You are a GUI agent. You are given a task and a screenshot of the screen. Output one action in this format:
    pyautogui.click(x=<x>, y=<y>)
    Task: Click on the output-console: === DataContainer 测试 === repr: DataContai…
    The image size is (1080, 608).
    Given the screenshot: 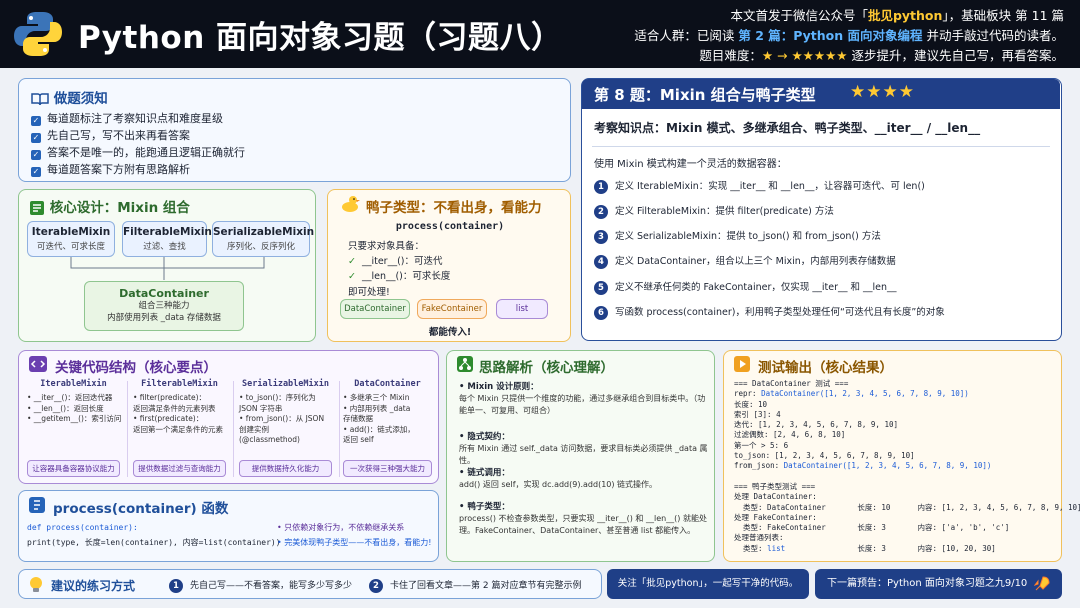 What is the action you would take?
    pyautogui.click(x=907, y=466)
    